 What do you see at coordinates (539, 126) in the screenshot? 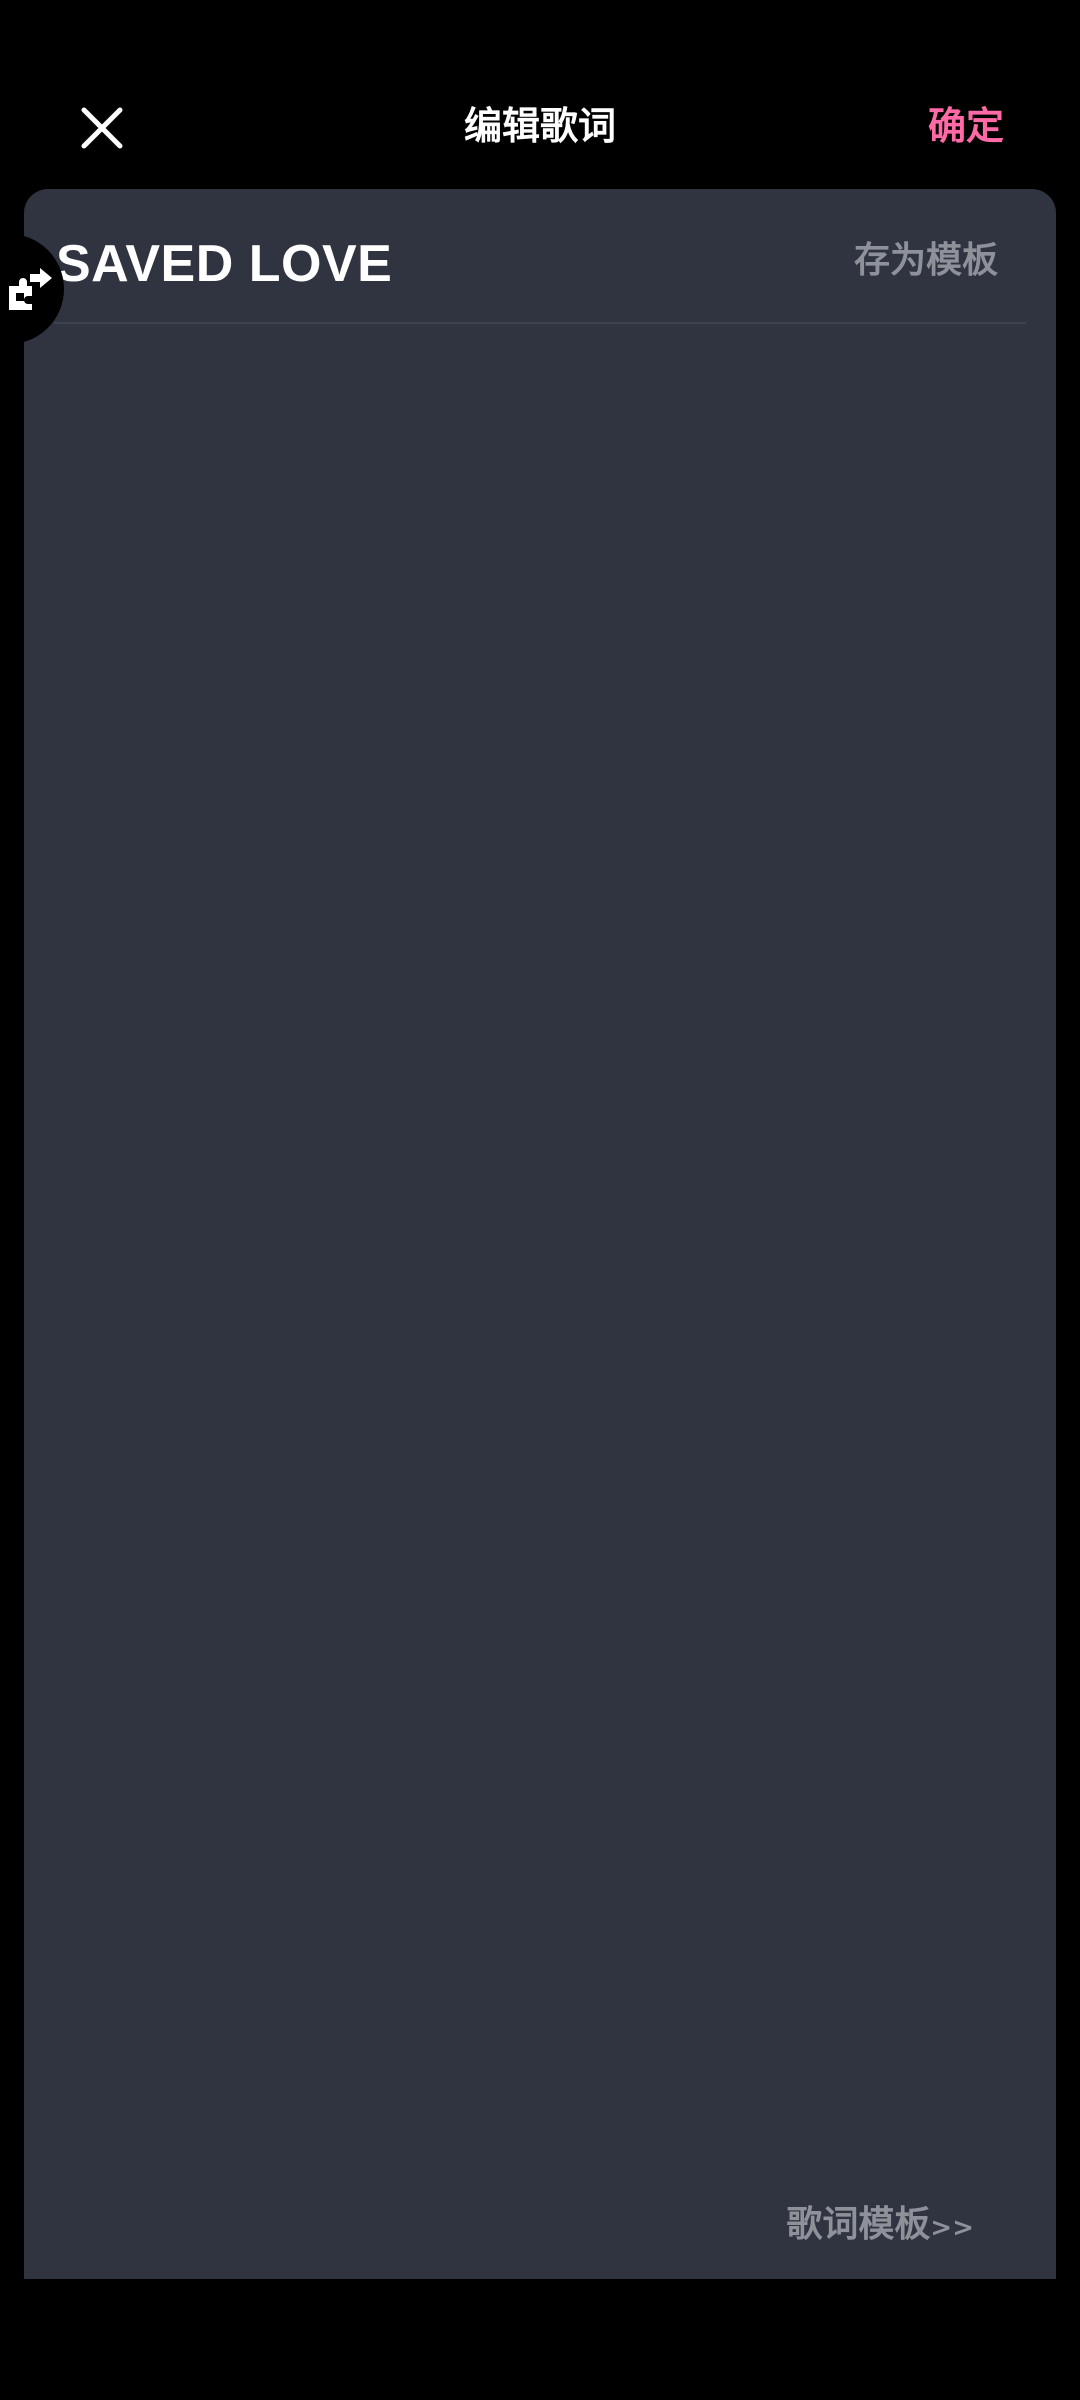
I see `page-title: 编辑歌词` at bounding box center [539, 126].